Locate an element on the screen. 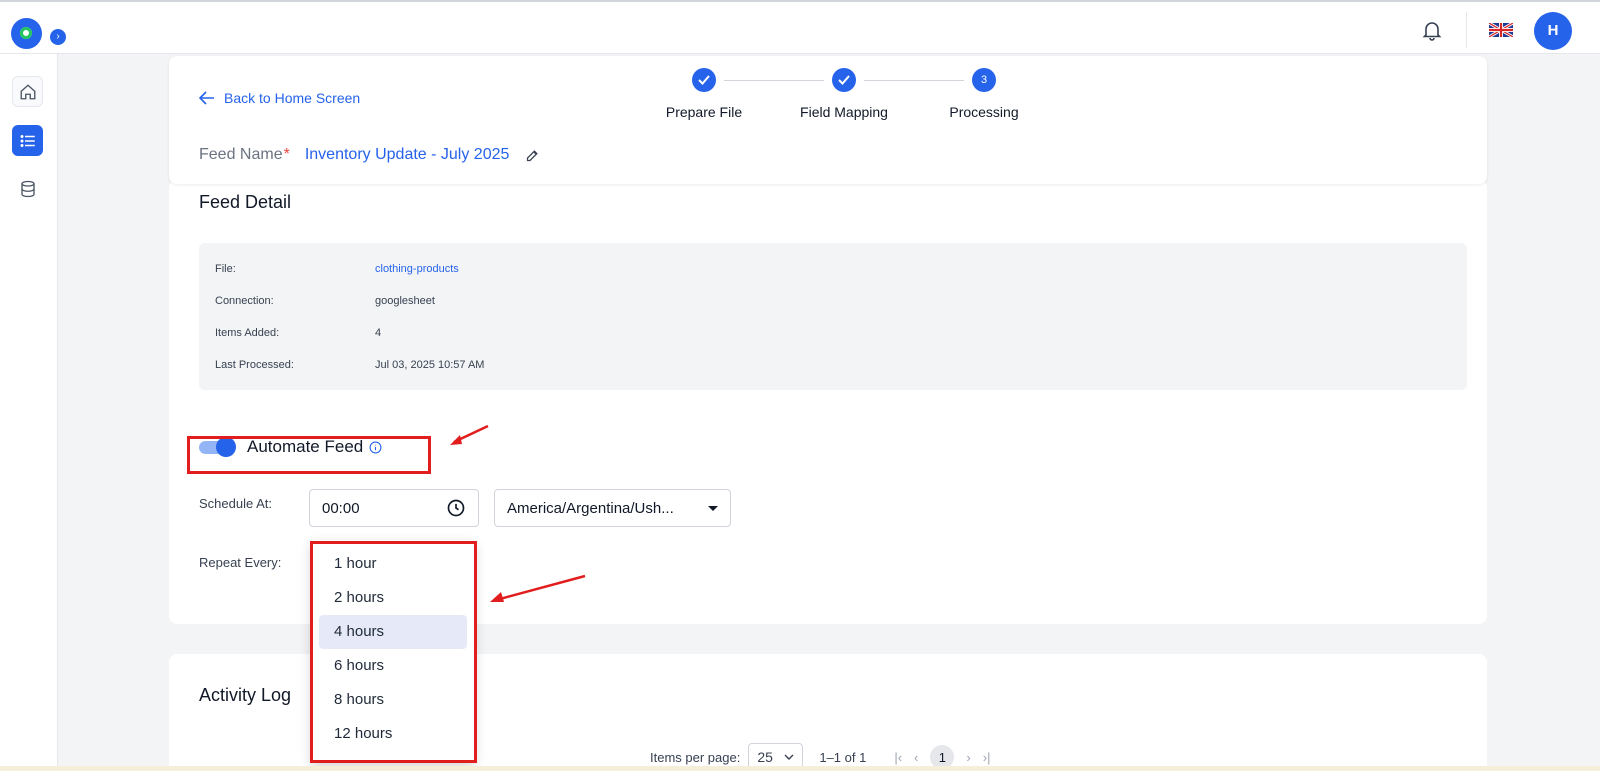 This screenshot has height=771, width=1600. user-avatar: H is located at coordinates (1553, 31).